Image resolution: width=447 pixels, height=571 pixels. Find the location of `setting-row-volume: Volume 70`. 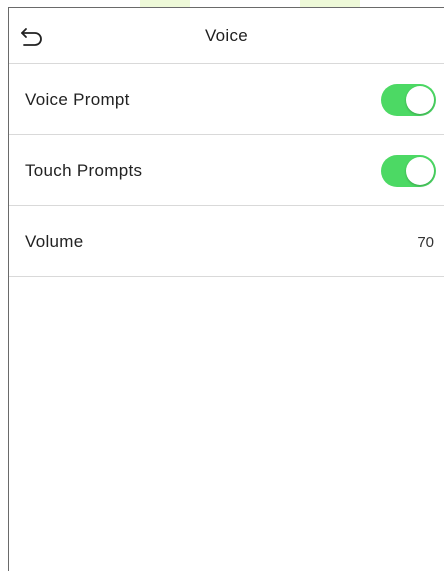

setting-row-volume: Volume 70 is located at coordinates (226, 241).